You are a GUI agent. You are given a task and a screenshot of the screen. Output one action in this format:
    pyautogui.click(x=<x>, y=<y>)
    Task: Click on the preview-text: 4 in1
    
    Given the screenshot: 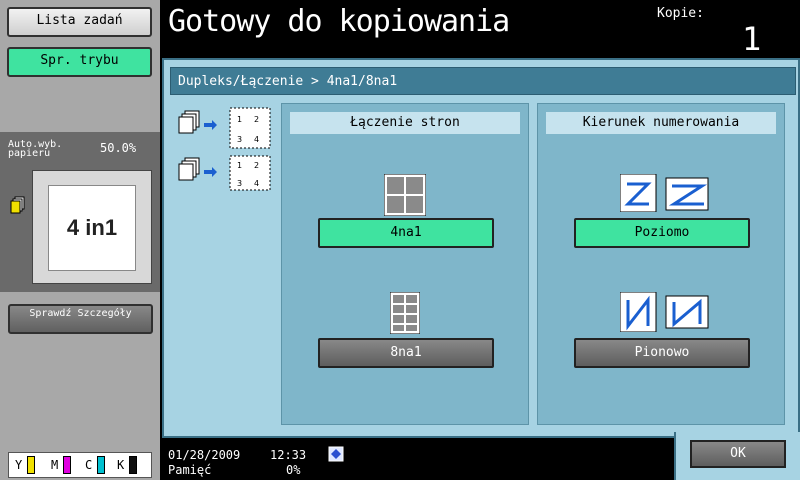 What is the action you would take?
    pyautogui.click(x=92, y=228)
    